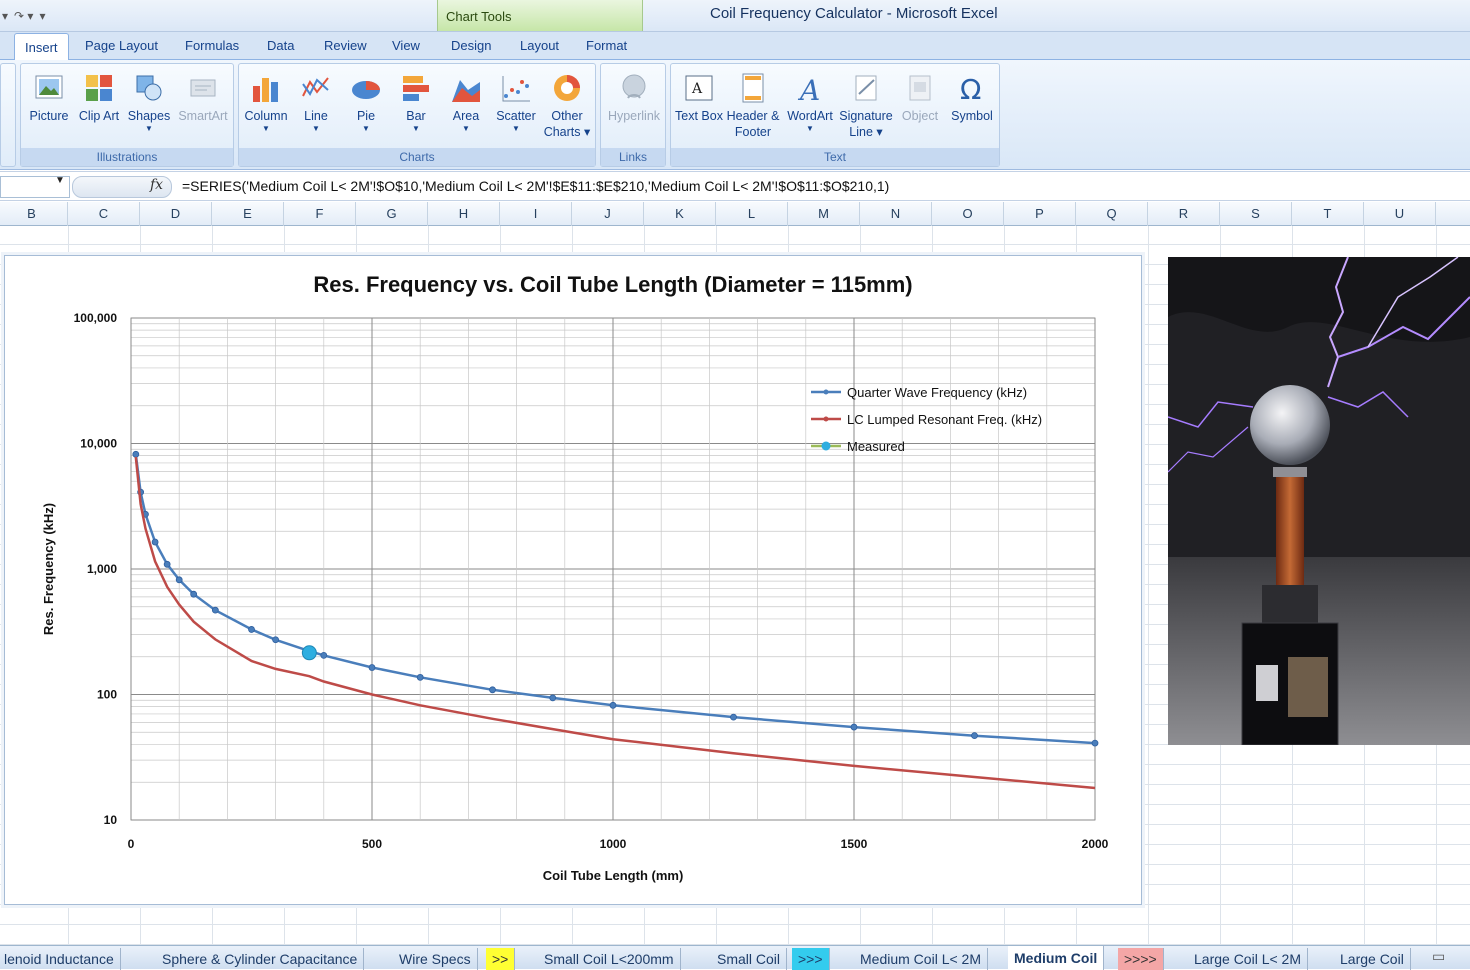 The image size is (1470, 970). What do you see at coordinates (854, 844) in the screenshot?
I see `x-tick-label: 1500` at bounding box center [854, 844].